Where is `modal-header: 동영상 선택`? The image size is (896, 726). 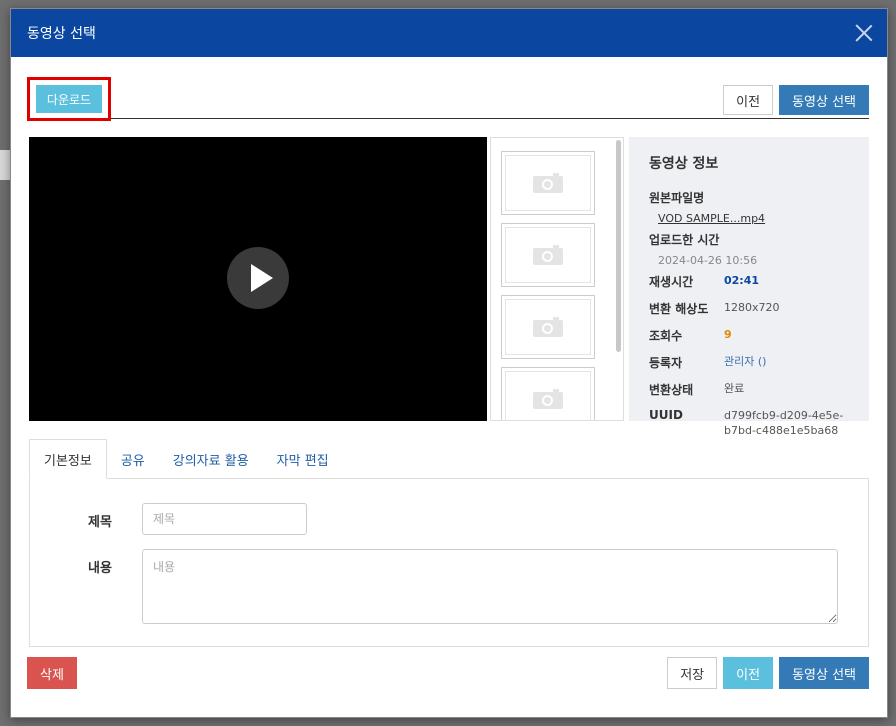 modal-header: 동영상 선택 is located at coordinates (449, 33).